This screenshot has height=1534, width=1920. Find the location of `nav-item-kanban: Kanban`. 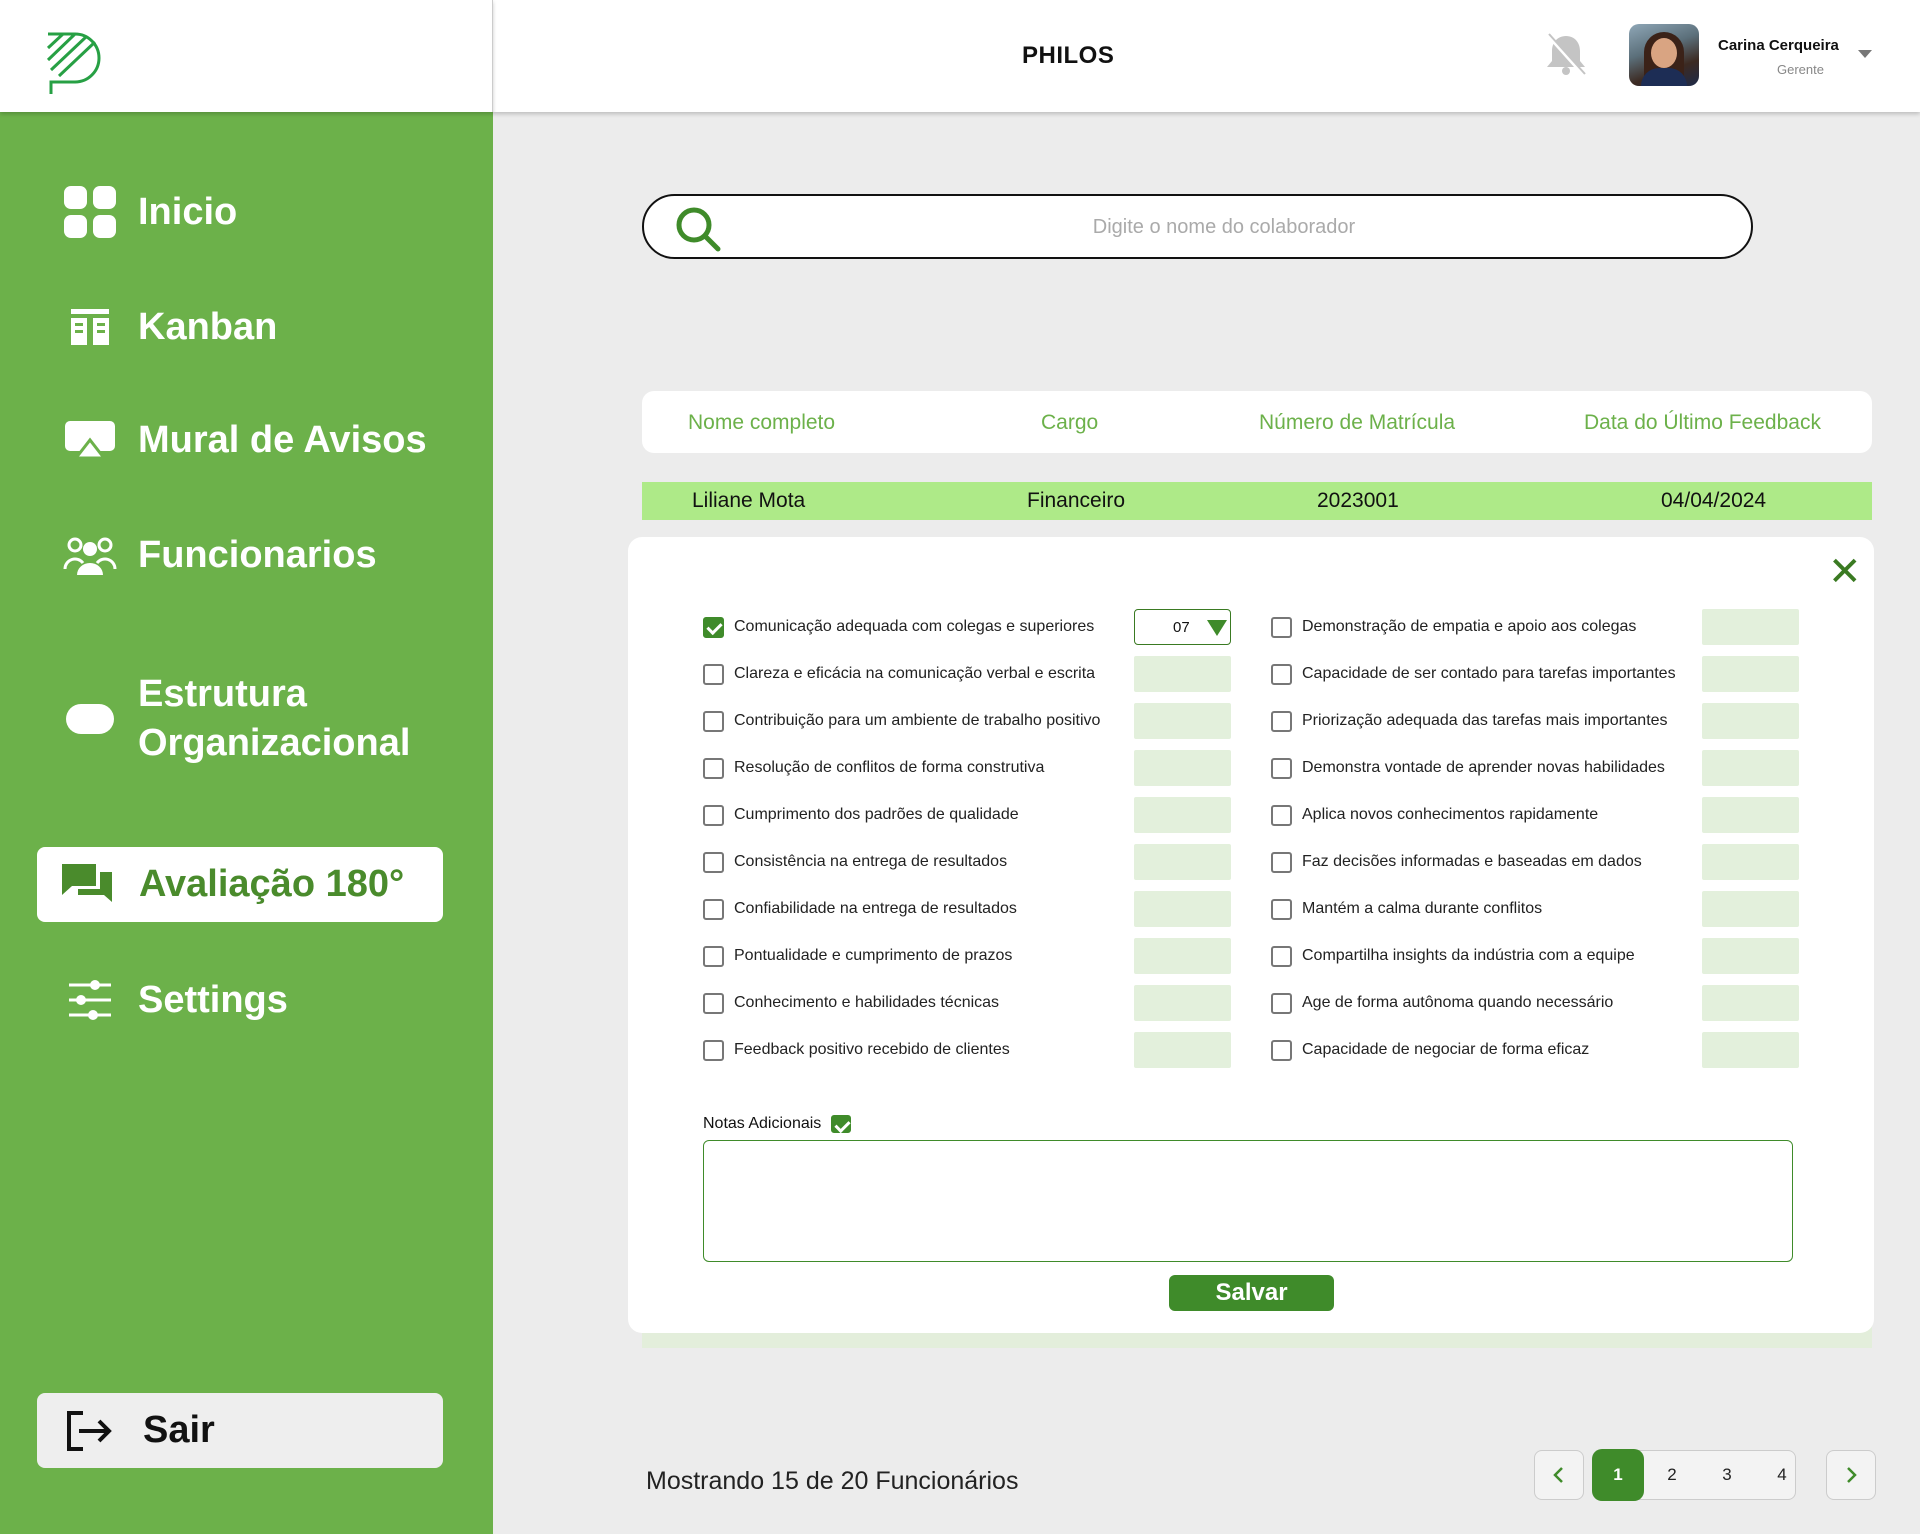

nav-item-kanban: Kanban is located at coordinates (168, 327).